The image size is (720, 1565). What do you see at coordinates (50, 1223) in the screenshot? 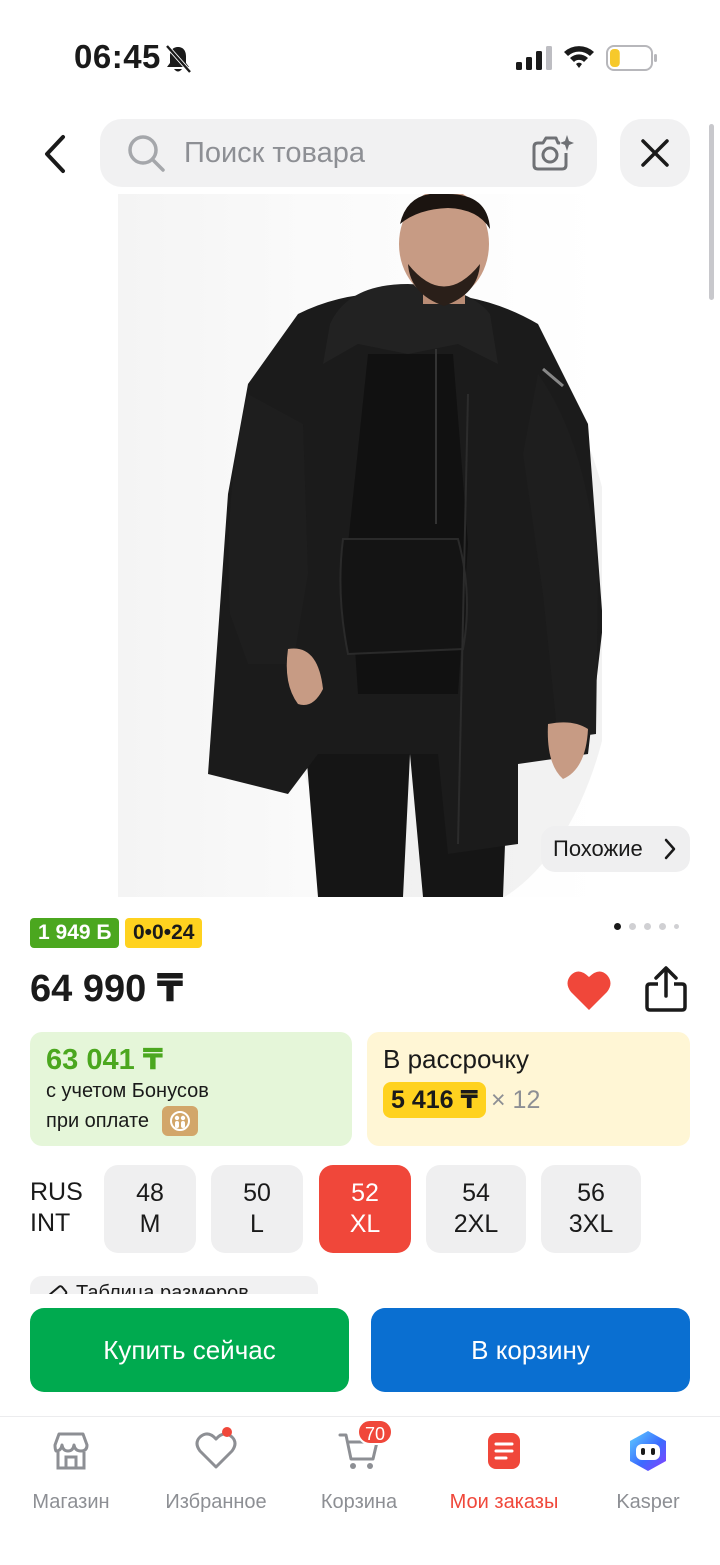
I see `size-label-int: INT` at bounding box center [50, 1223].